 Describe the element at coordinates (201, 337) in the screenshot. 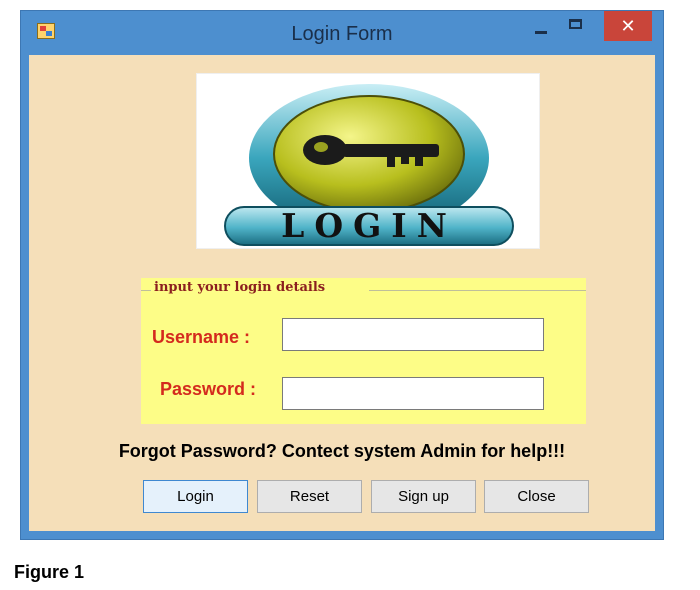

I see `username-label: Username :` at that location.